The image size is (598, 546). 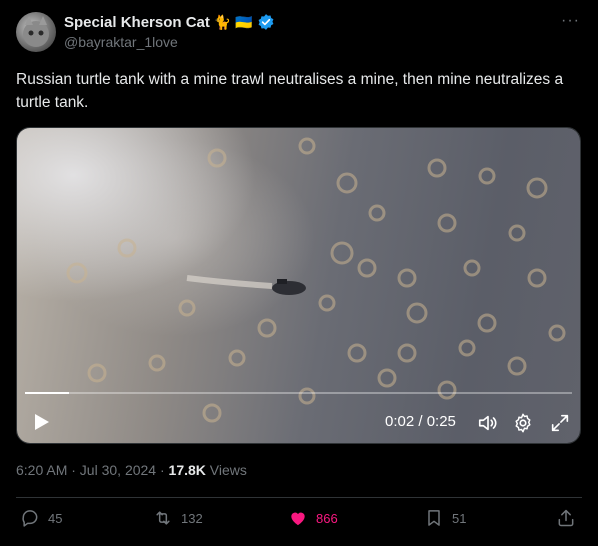 What do you see at coordinates (244, 22) in the screenshot?
I see `ukraine-flag-emoji: 🇺🇦` at bounding box center [244, 22].